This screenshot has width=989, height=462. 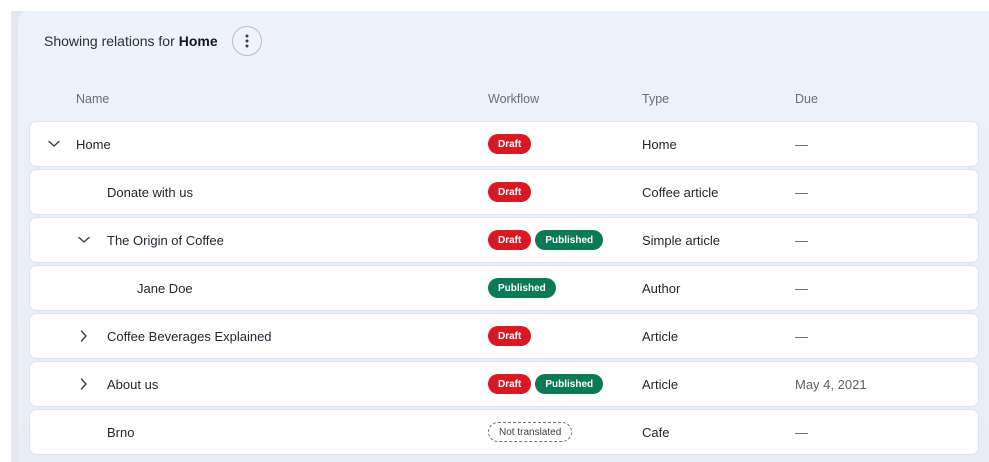 I want to click on column-header-type: Type, so click(x=655, y=99).